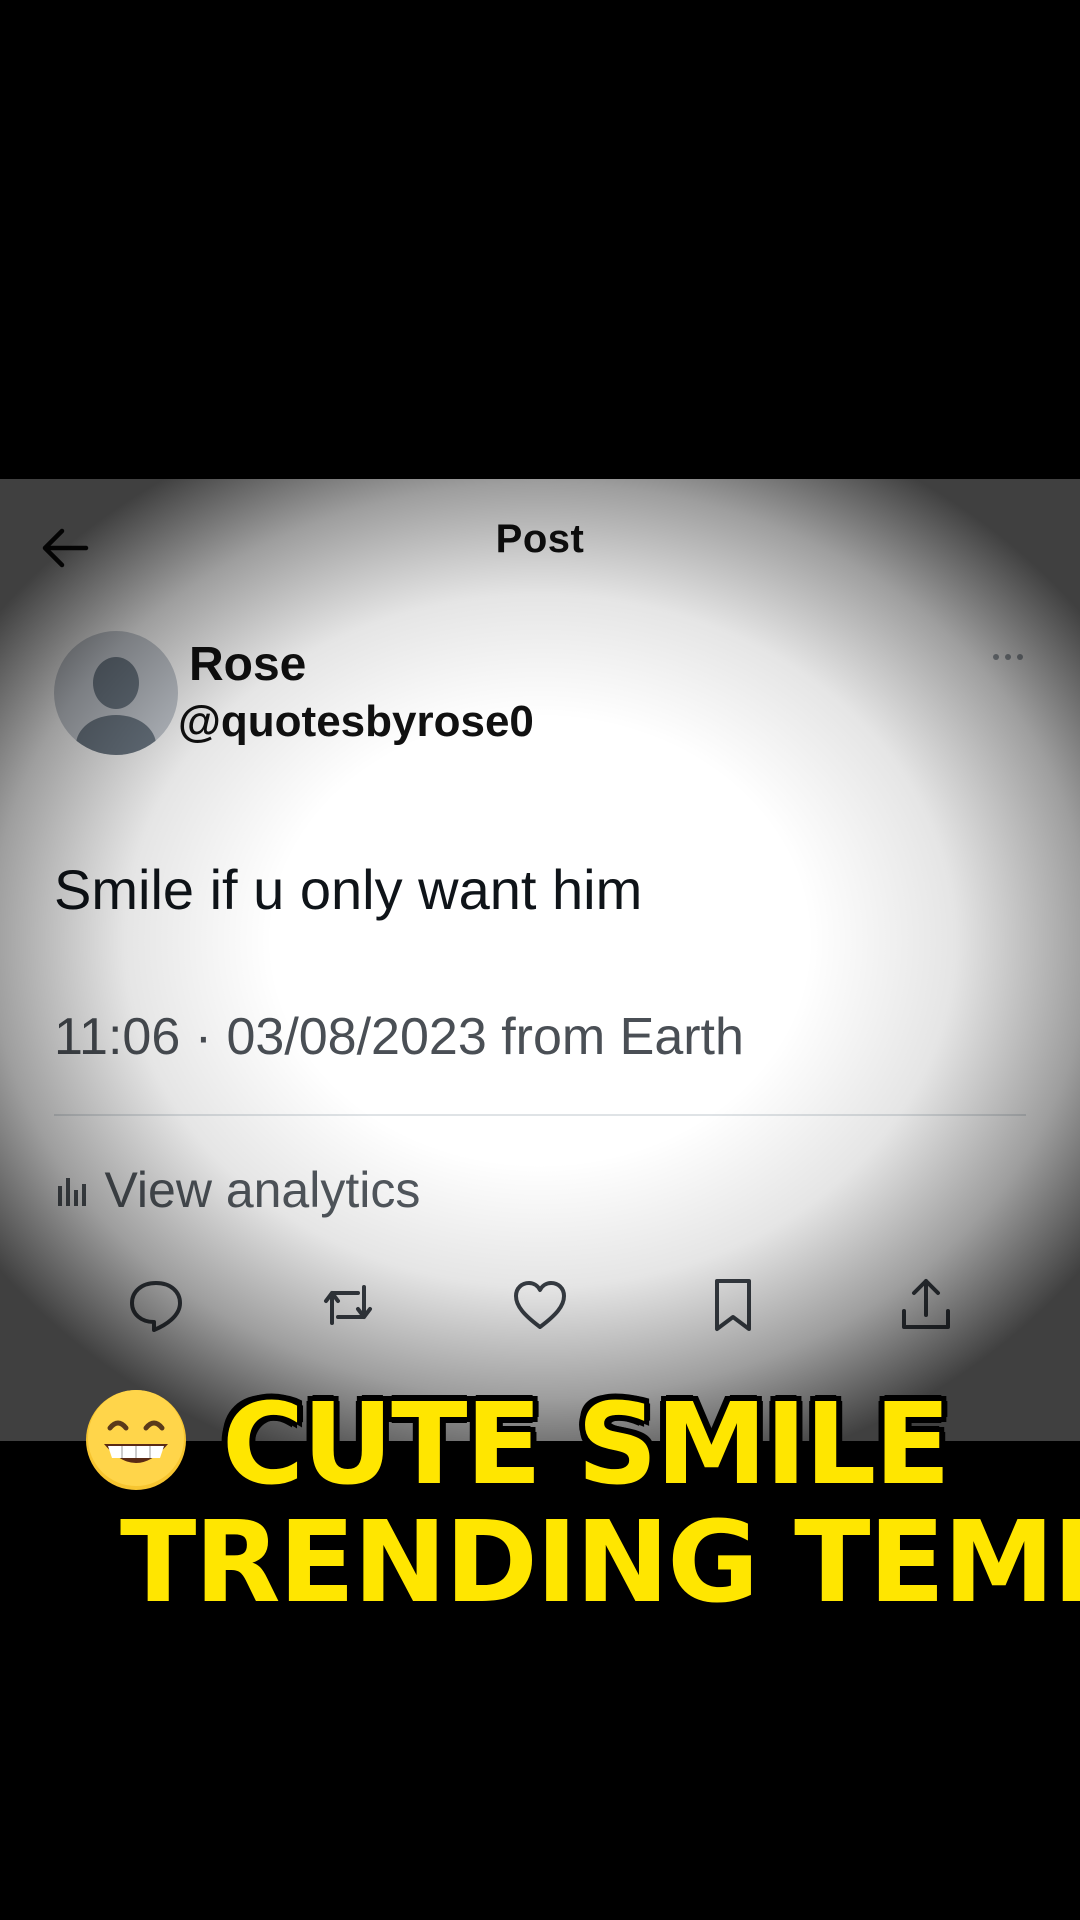 This screenshot has width=1080, height=1920. I want to click on post-header: Post, so click(540, 541).